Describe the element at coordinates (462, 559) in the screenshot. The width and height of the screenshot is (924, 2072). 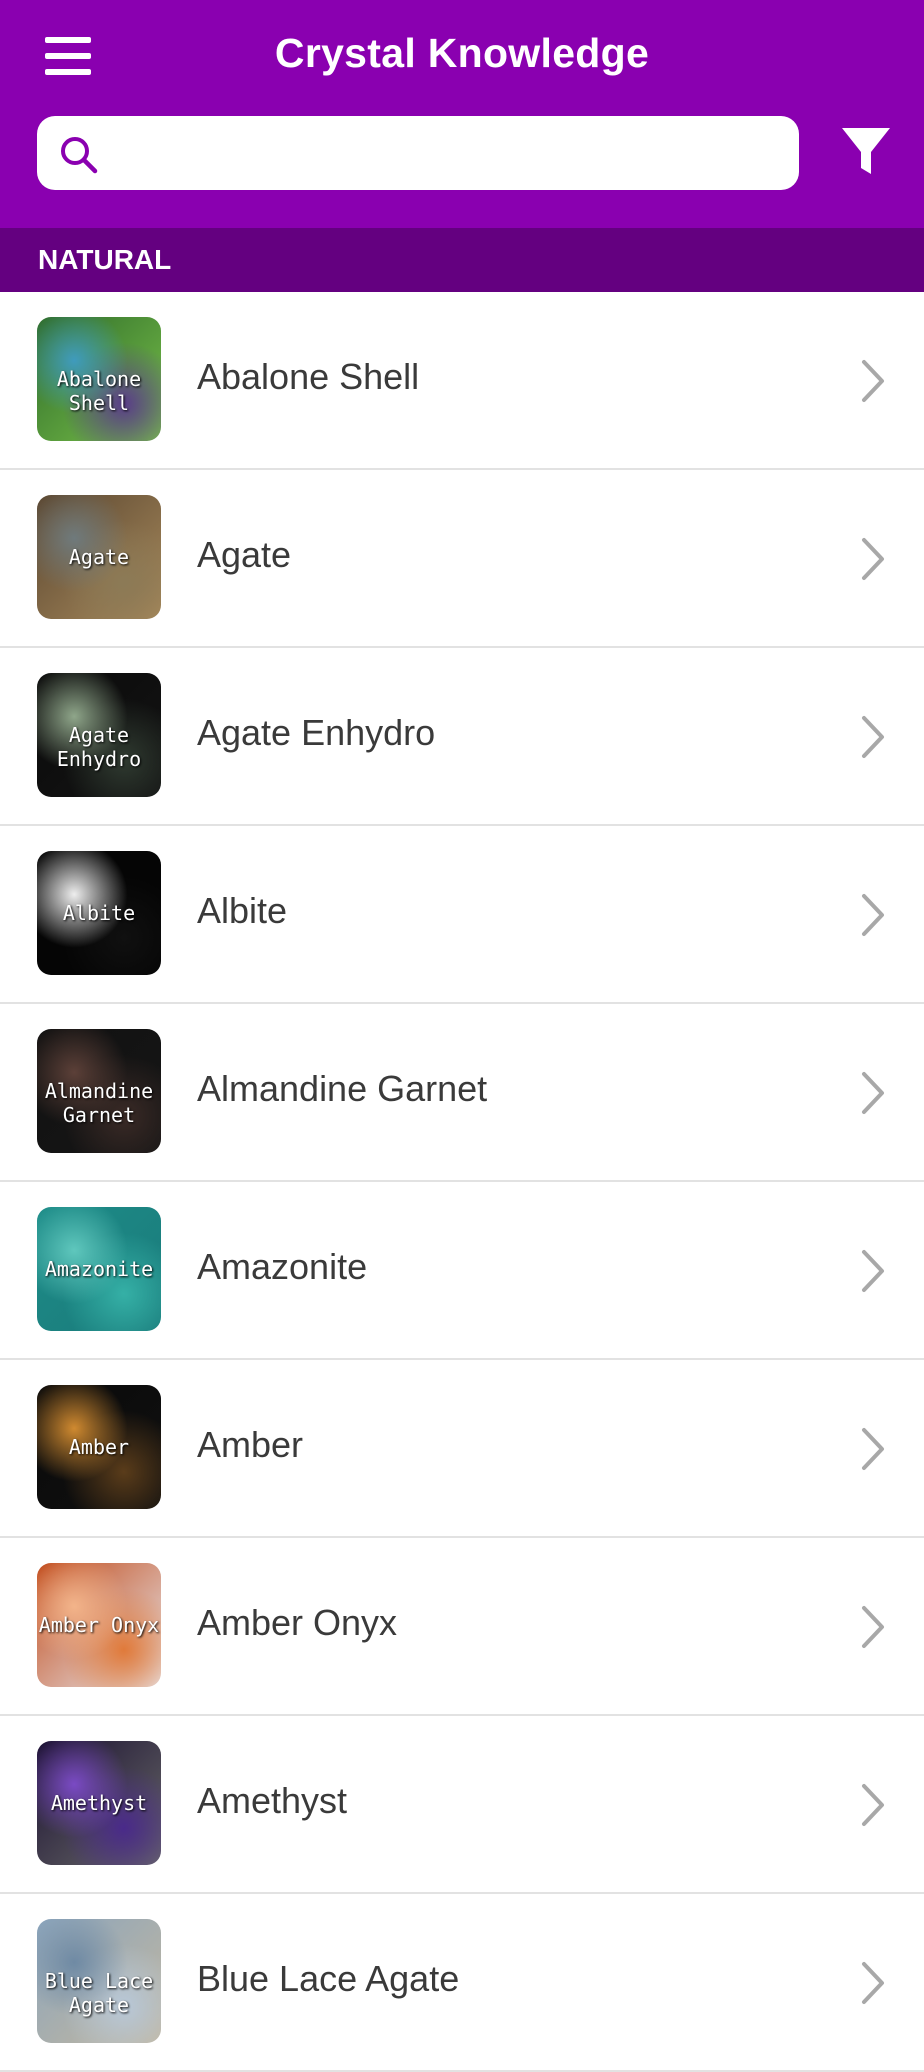
I see `list-item: Agate Agate` at that location.